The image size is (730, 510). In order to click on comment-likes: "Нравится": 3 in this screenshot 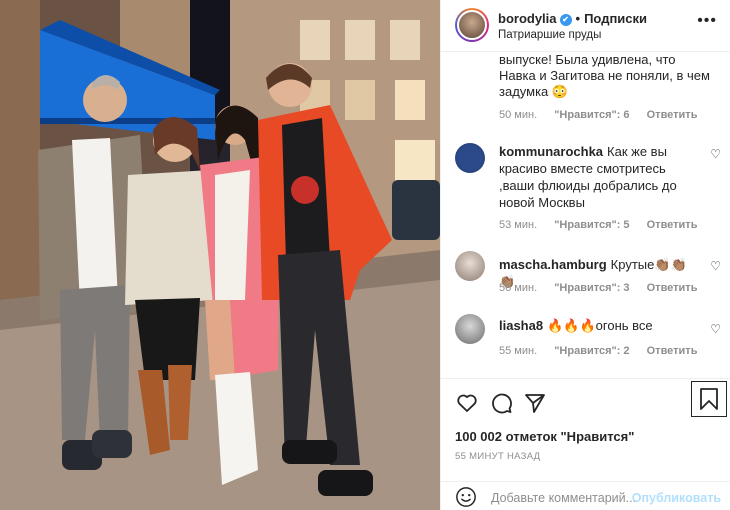, I will do `click(591, 288)`.